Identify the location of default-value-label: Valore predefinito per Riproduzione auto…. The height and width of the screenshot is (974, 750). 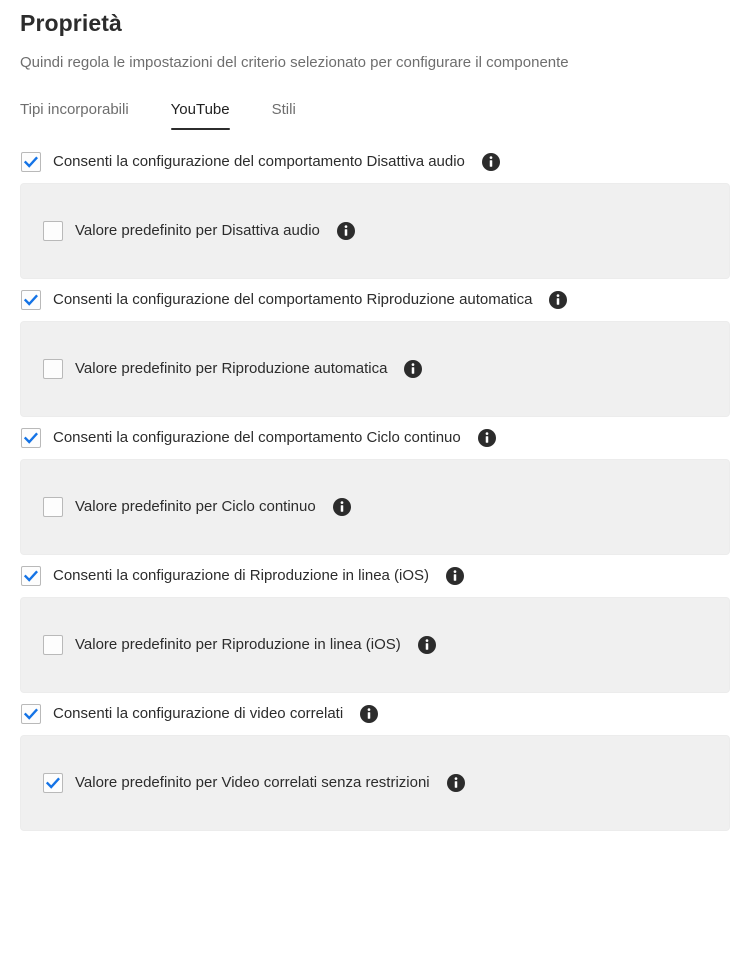
(231, 368).